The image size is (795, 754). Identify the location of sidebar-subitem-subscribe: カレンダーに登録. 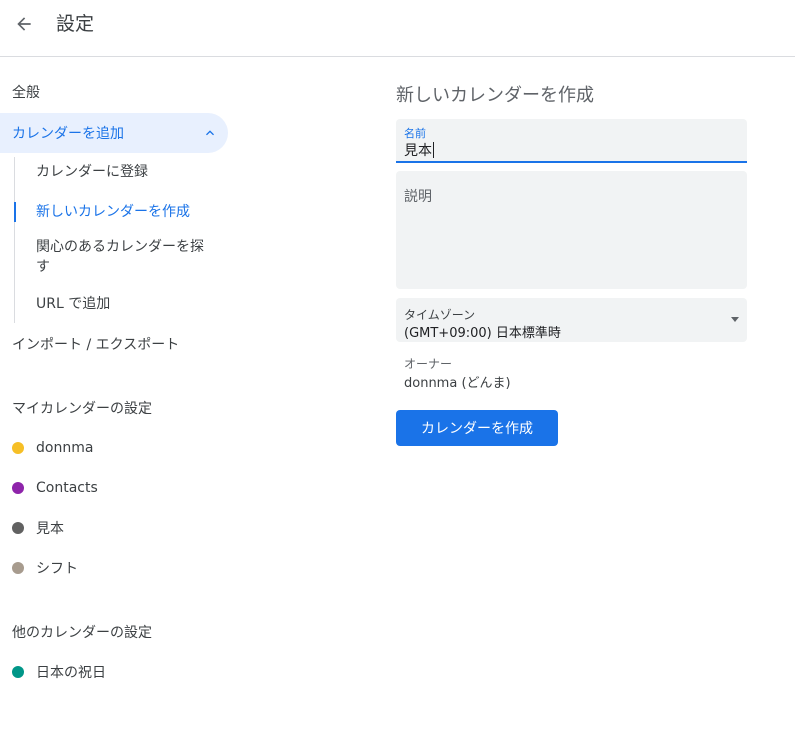
(115, 172).